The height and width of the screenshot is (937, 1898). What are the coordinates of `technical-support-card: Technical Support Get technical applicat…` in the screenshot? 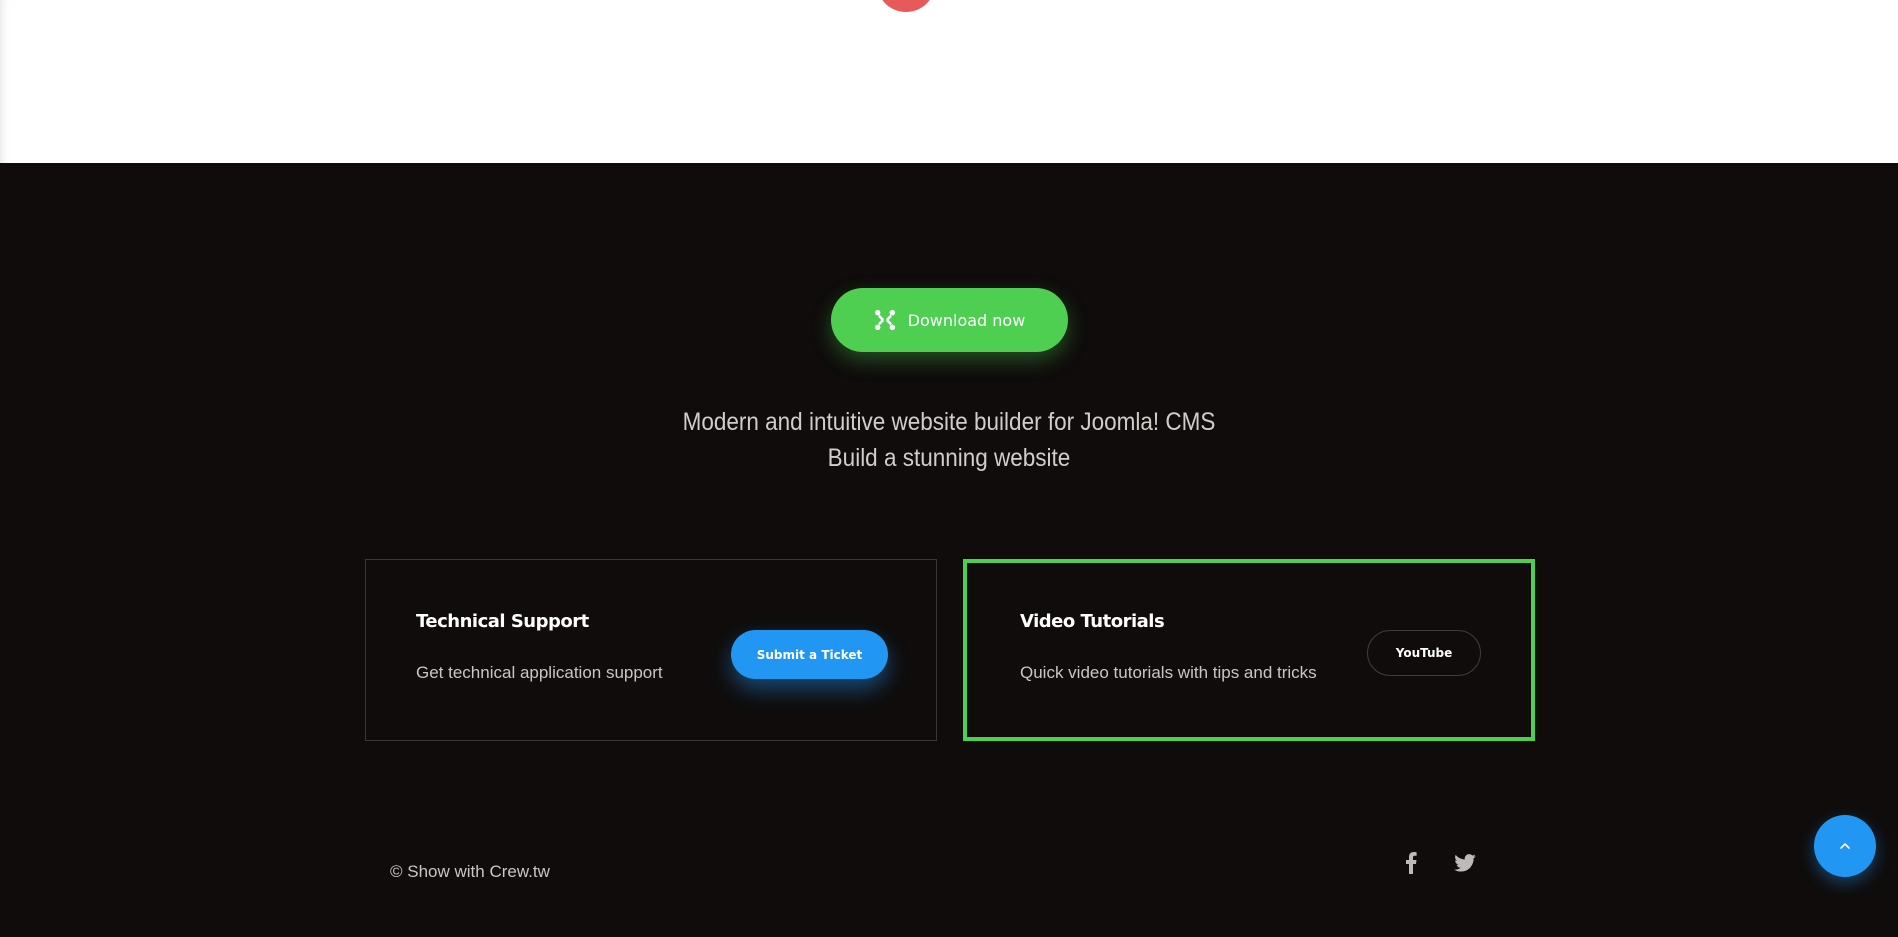 It's located at (651, 650).